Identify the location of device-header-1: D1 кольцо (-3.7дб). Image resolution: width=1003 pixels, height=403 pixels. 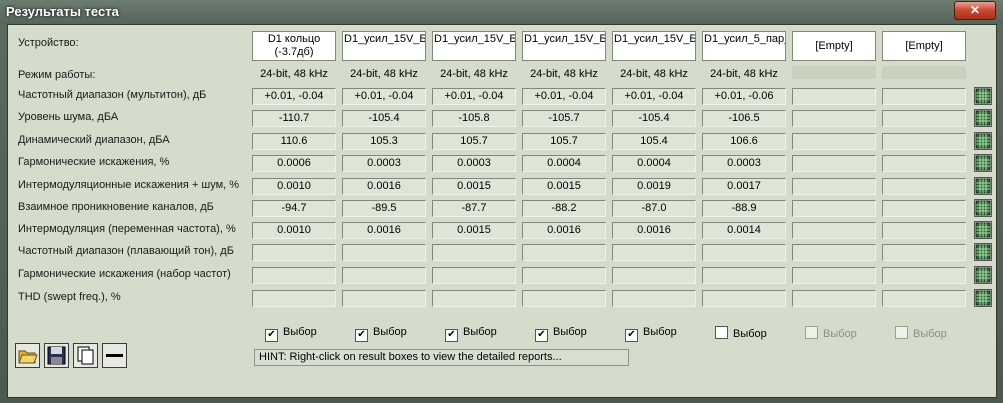
(294, 46).